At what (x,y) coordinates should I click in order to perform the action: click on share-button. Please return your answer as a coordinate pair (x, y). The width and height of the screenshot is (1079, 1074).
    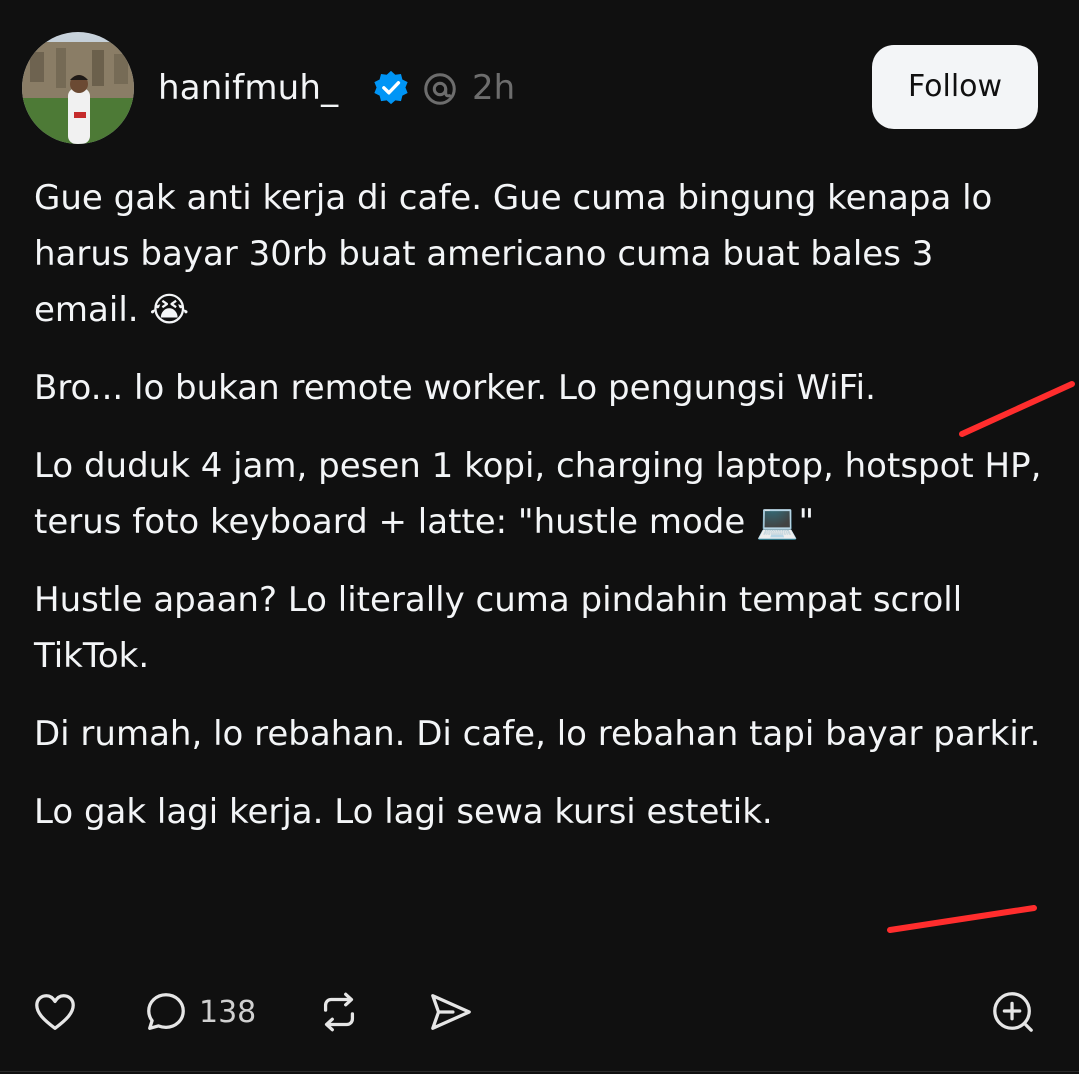
    Looking at the image, I should click on (451, 1012).